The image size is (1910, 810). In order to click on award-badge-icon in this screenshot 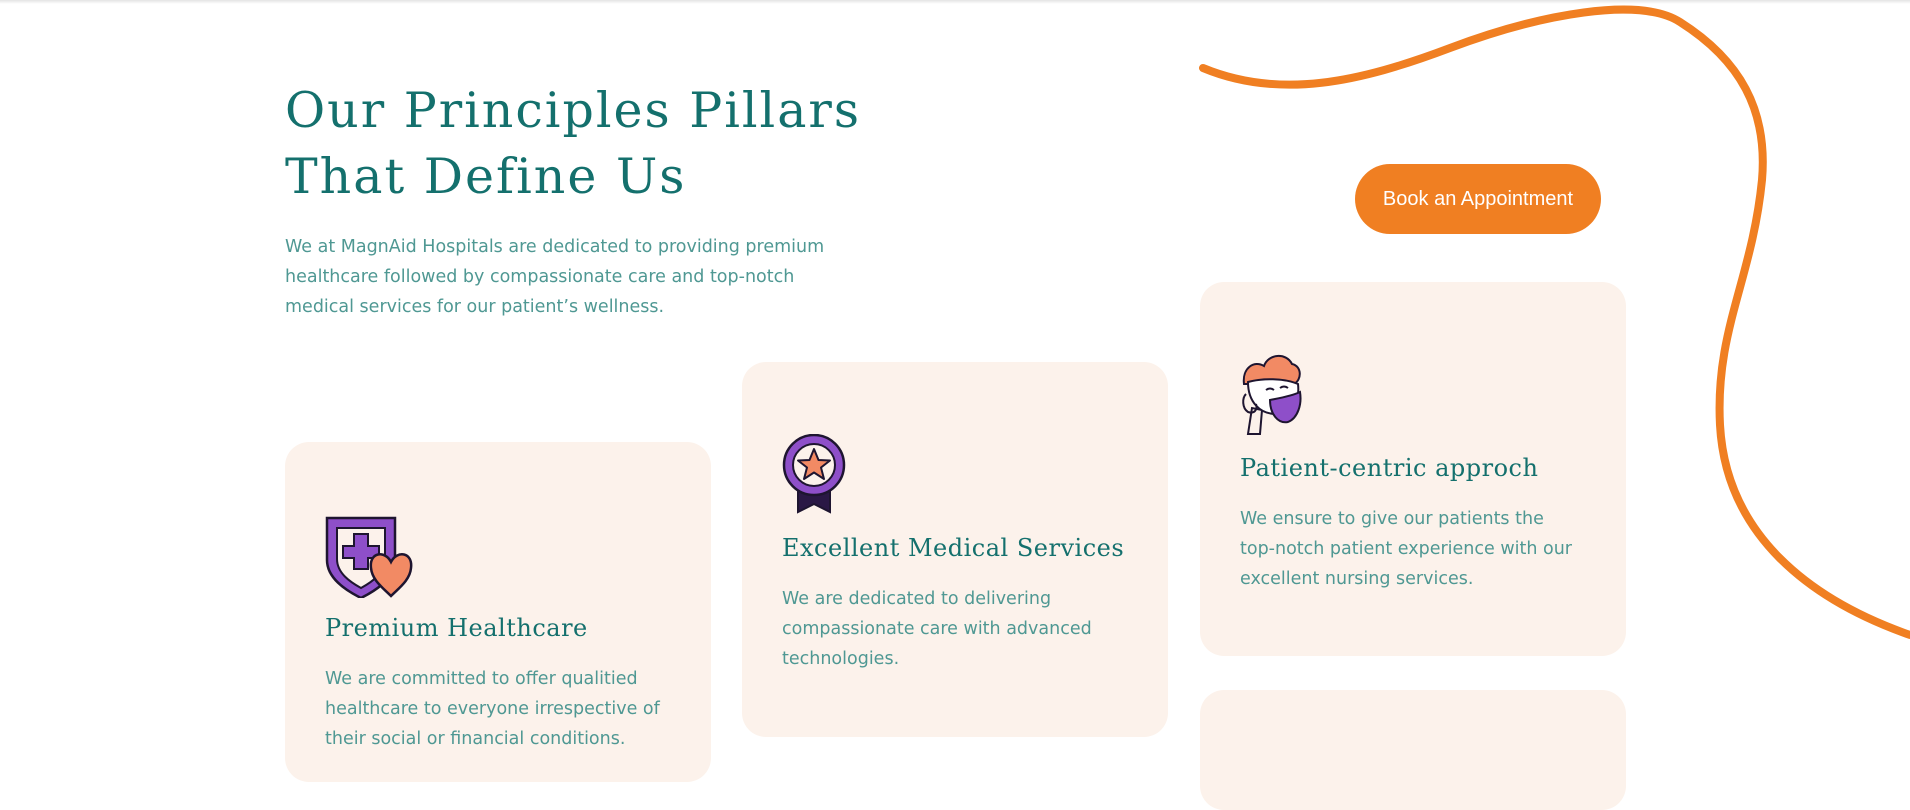, I will do `click(814, 474)`.